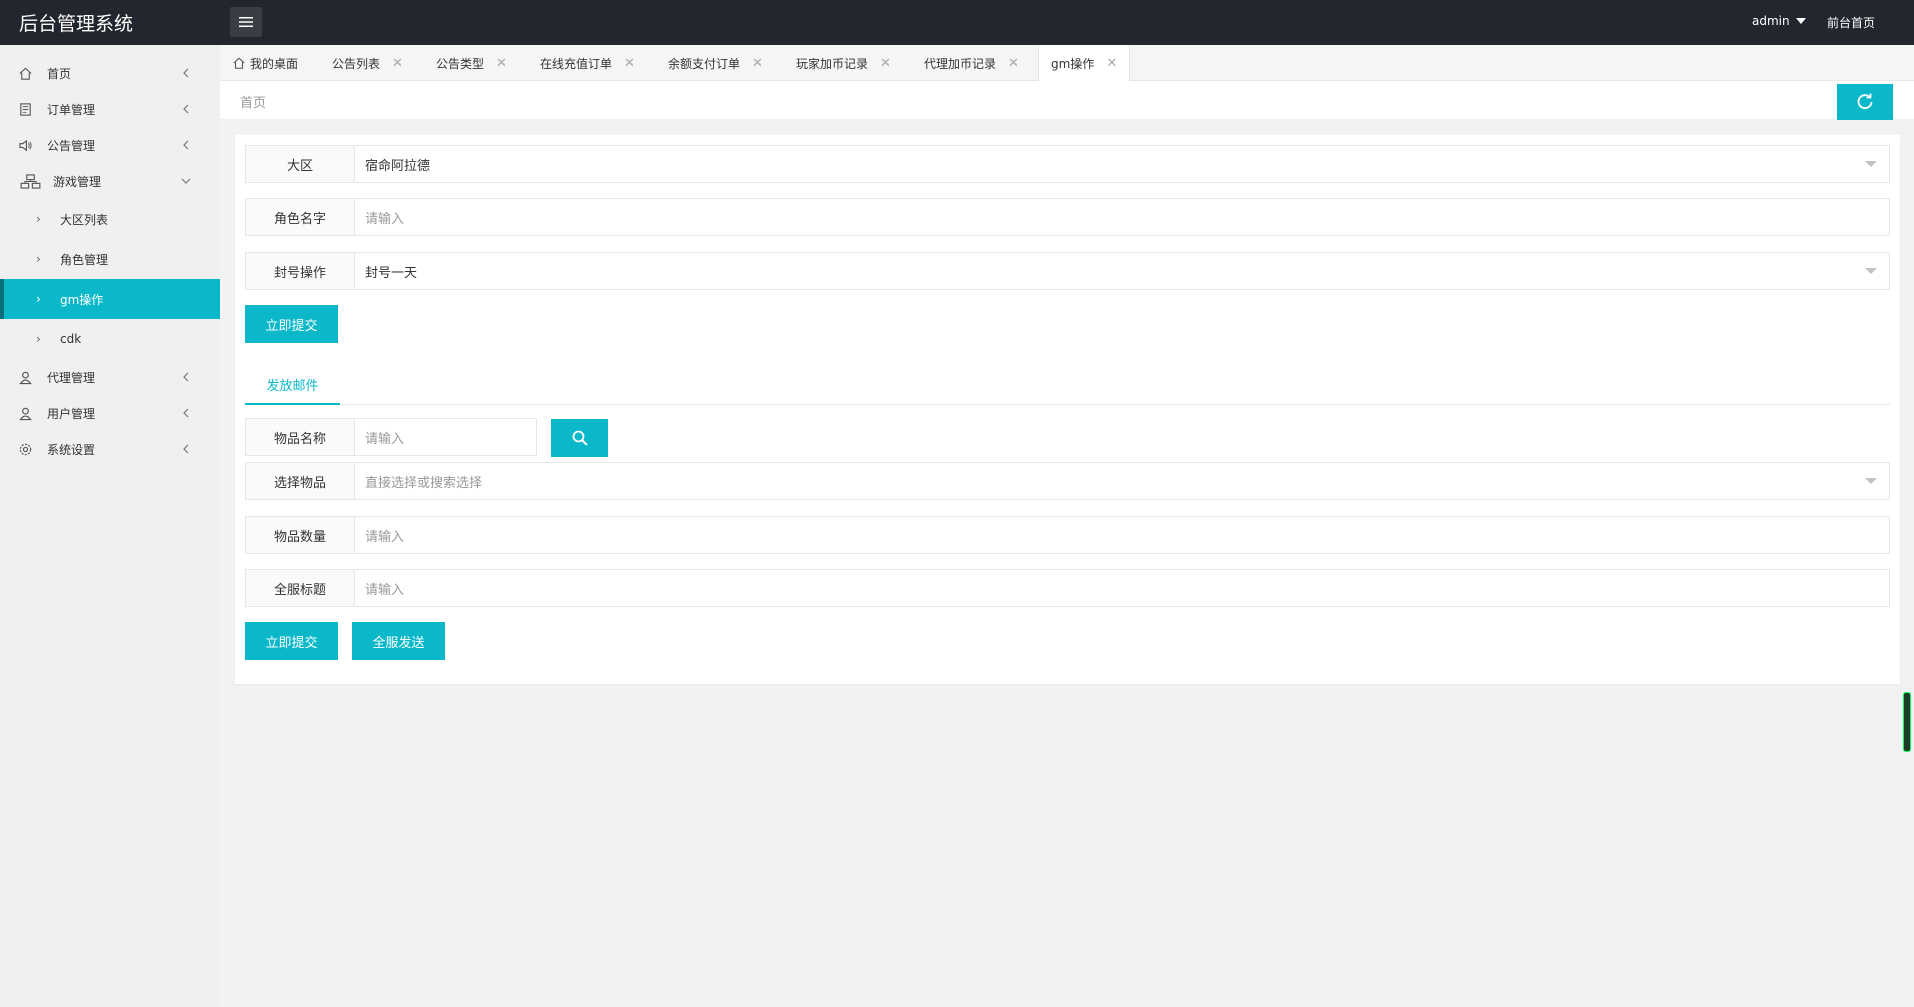 Image resolution: width=1914 pixels, height=1007 pixels. I want to click on item-name-row: 物品名称 请输入, so click(391, 437).